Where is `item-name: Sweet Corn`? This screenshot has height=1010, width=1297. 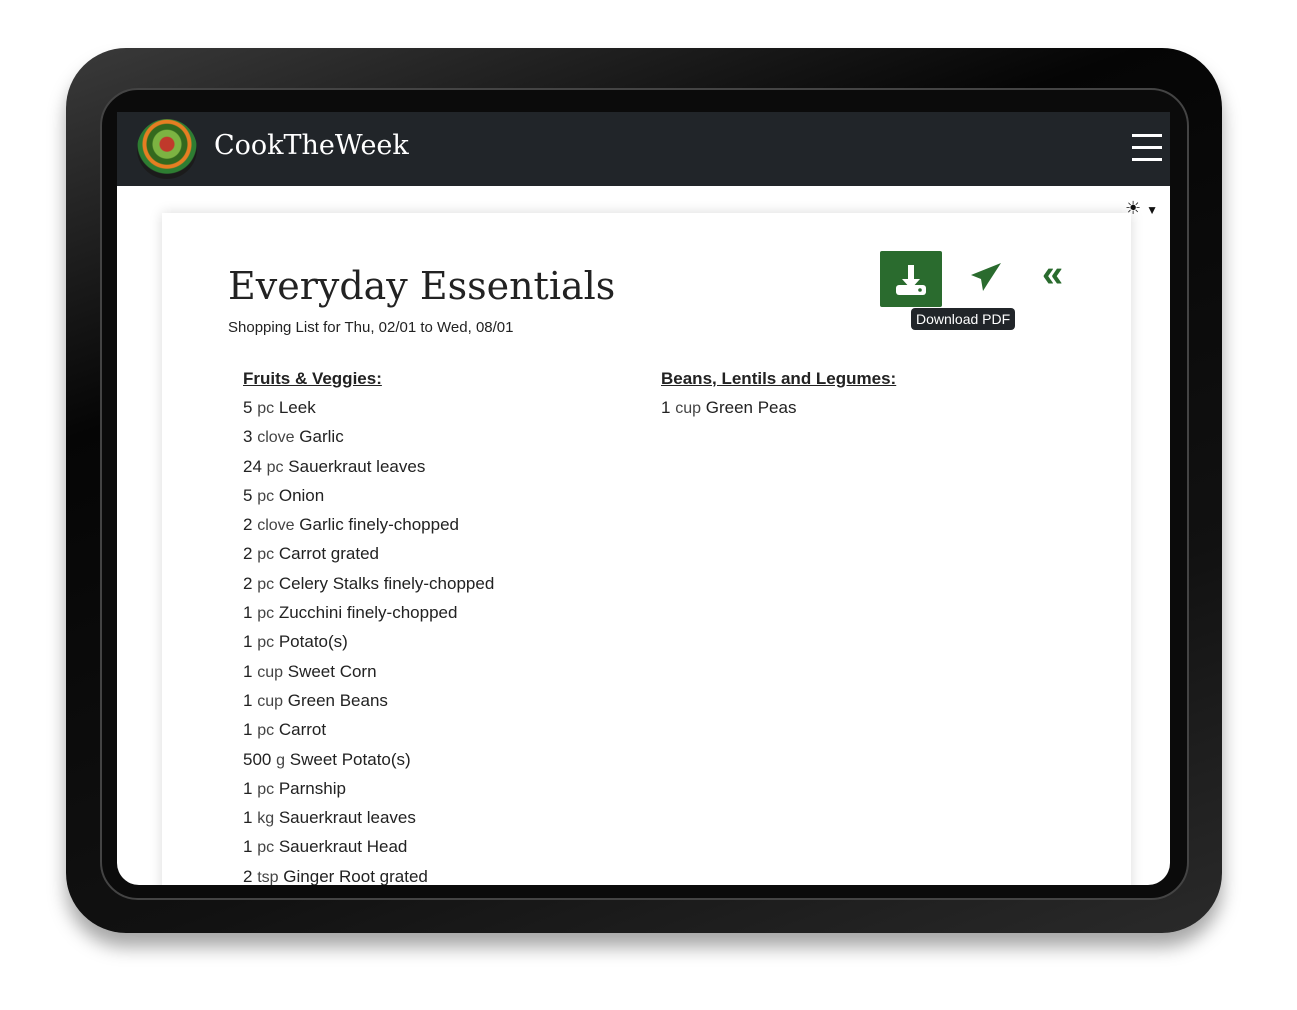
item-name: Sweet Corn is located at coordinates (332, 671).